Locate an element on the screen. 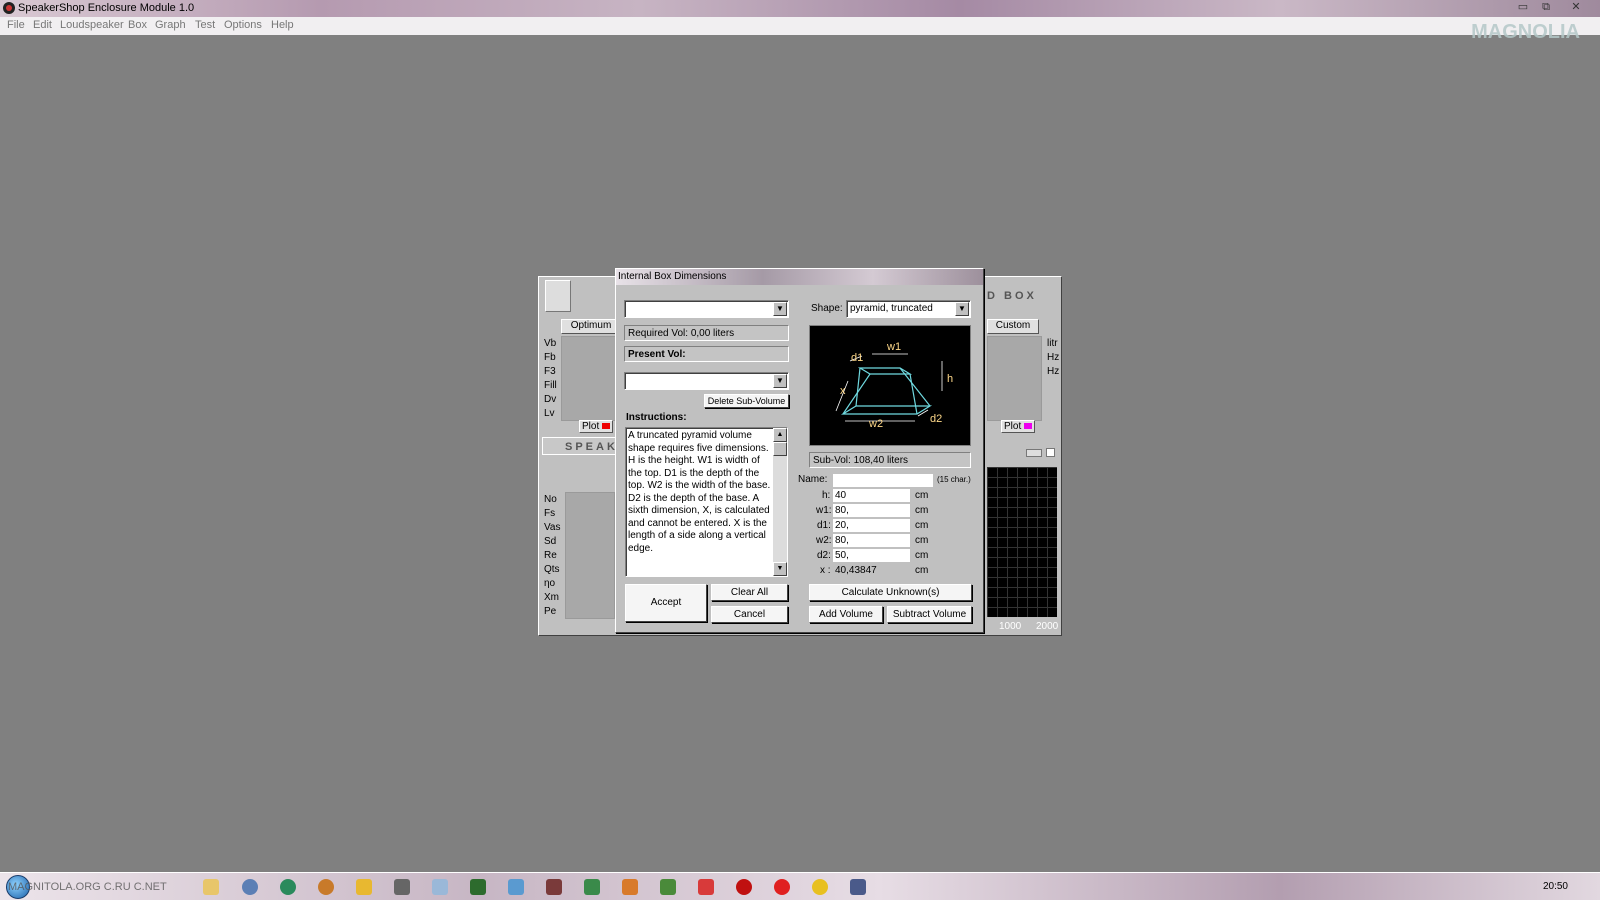 The image size is (1600, 900). menu-box: Box is located at coordinates (137, 25).